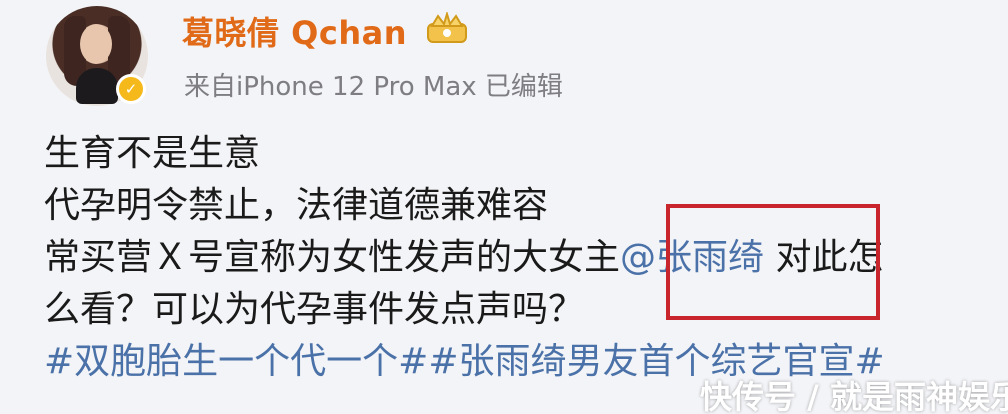 The height and width of the screenshot is (414, 1008). I want to click on verified-badge-icon: ✓, so click(131, 89).